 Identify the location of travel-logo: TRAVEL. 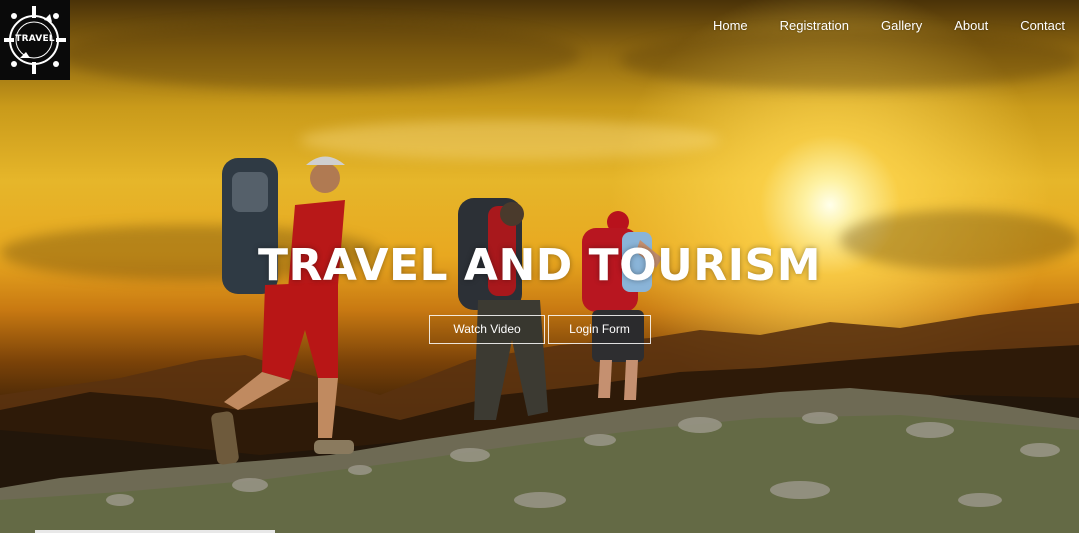
(35, 40).